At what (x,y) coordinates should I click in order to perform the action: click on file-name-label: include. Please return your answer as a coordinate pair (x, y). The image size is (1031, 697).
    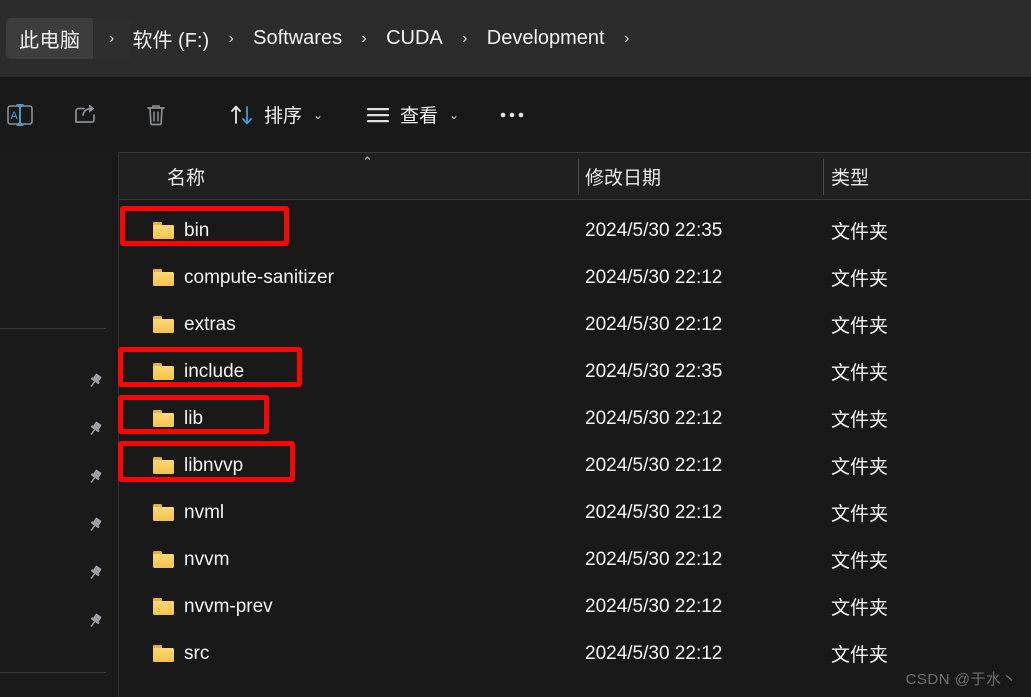
    Looking at the image, I should click on (214, 371).